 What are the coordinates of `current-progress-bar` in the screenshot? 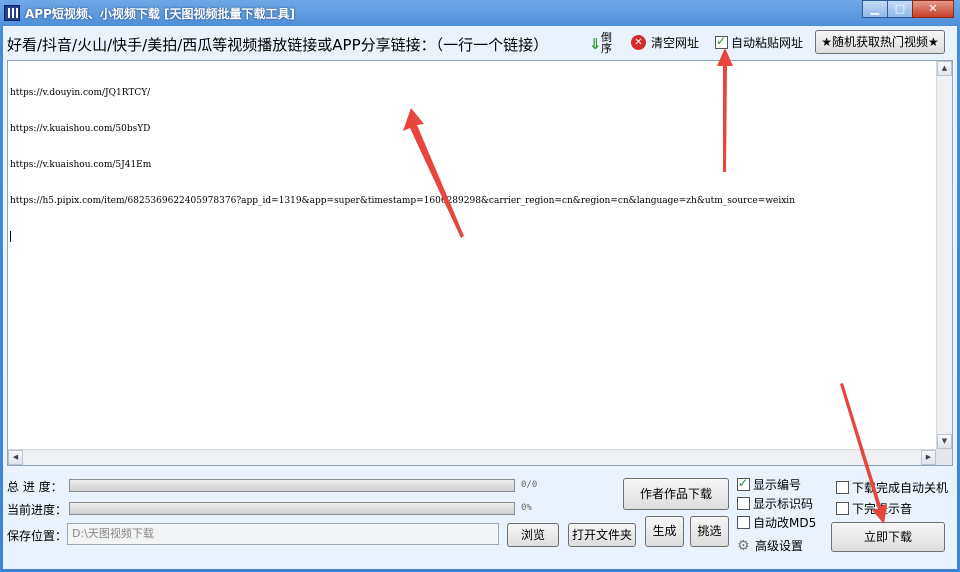 It's located at (292, 508).